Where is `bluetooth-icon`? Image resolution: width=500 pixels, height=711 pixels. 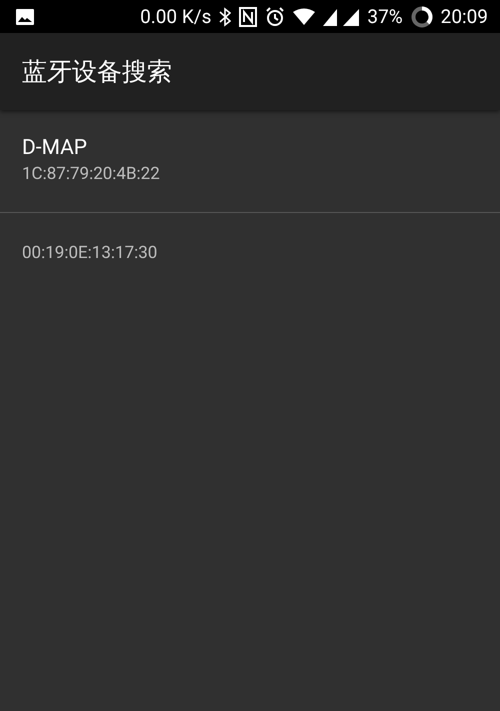
bluetooth-icon is located at coordinates (225, 16).